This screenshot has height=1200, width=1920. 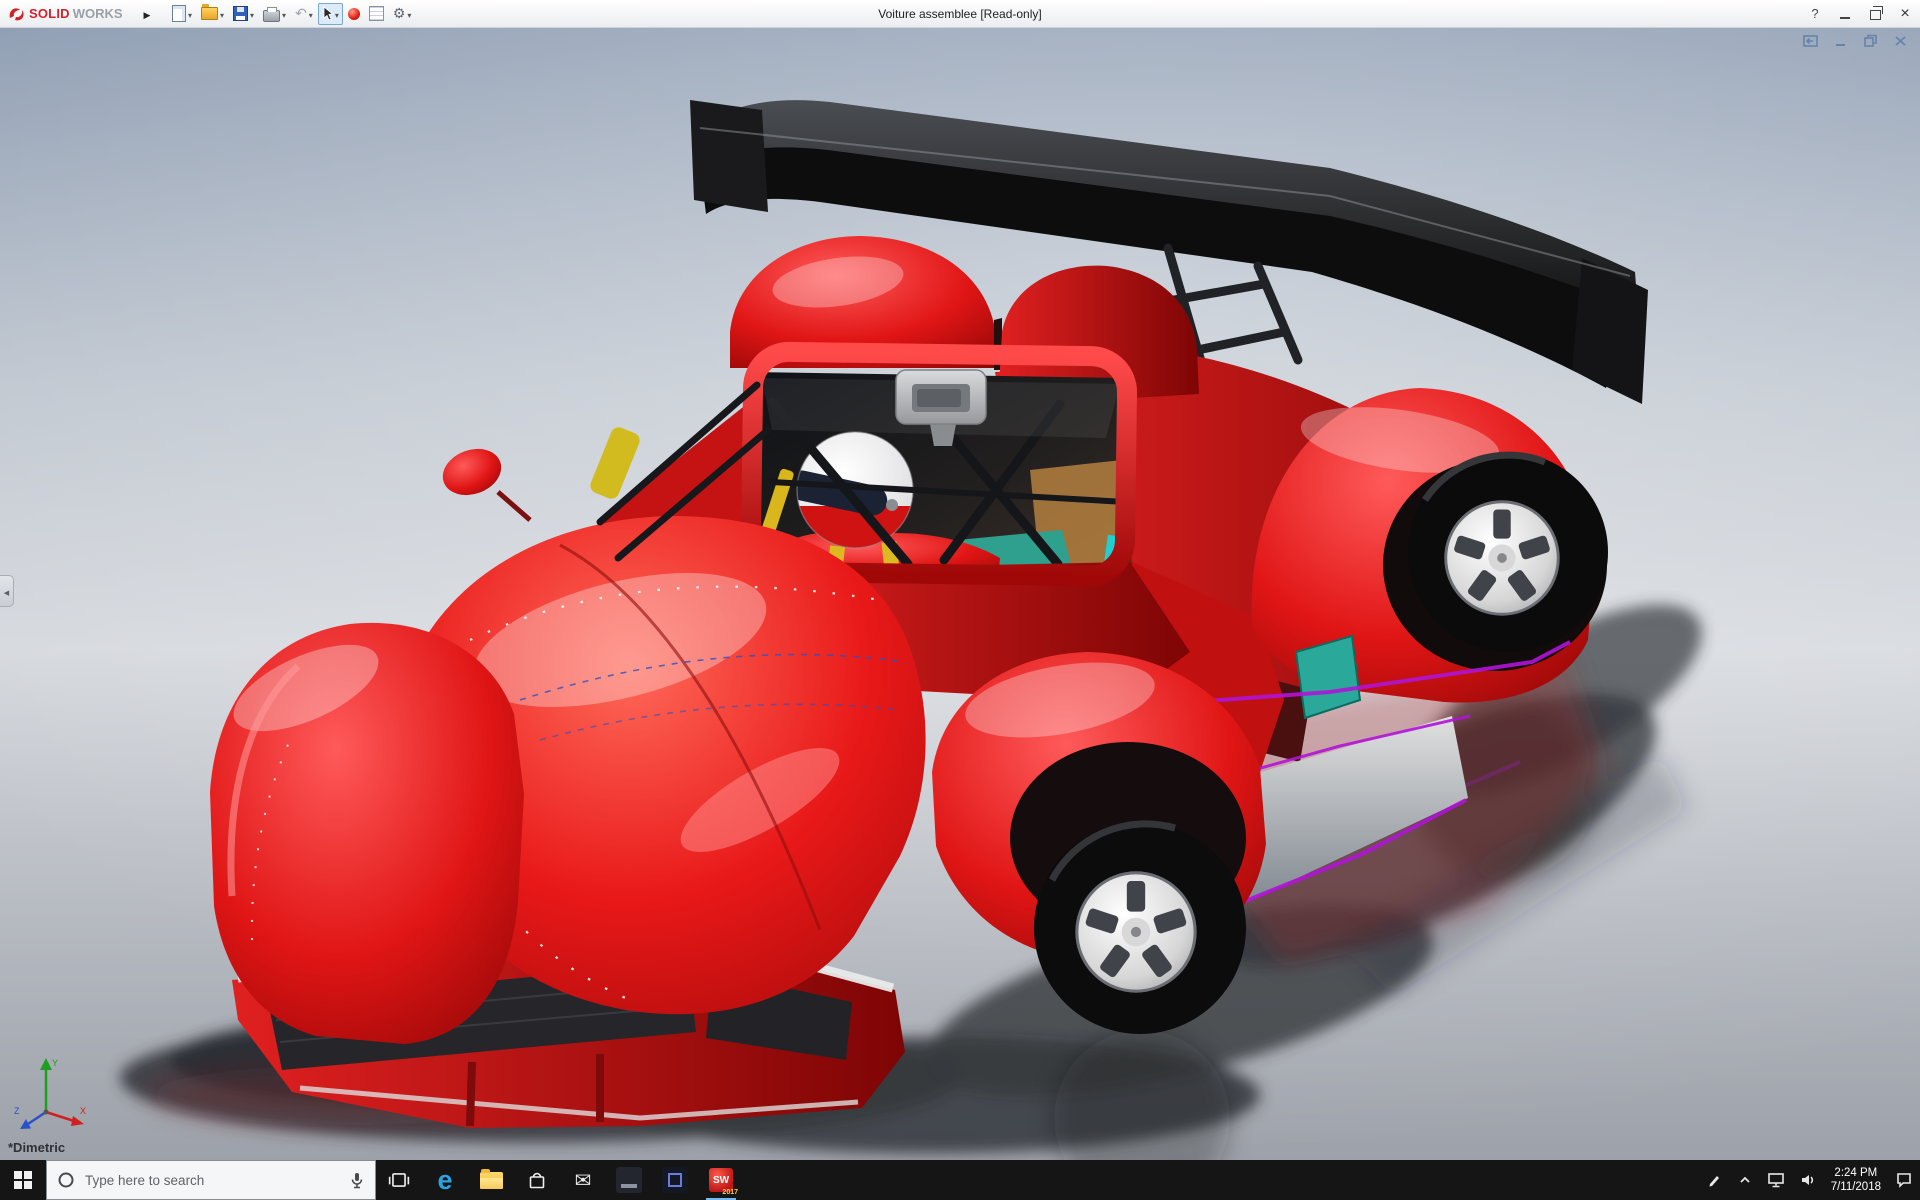 I want to click on edge-icon: e, so click(x=445, y=1179).